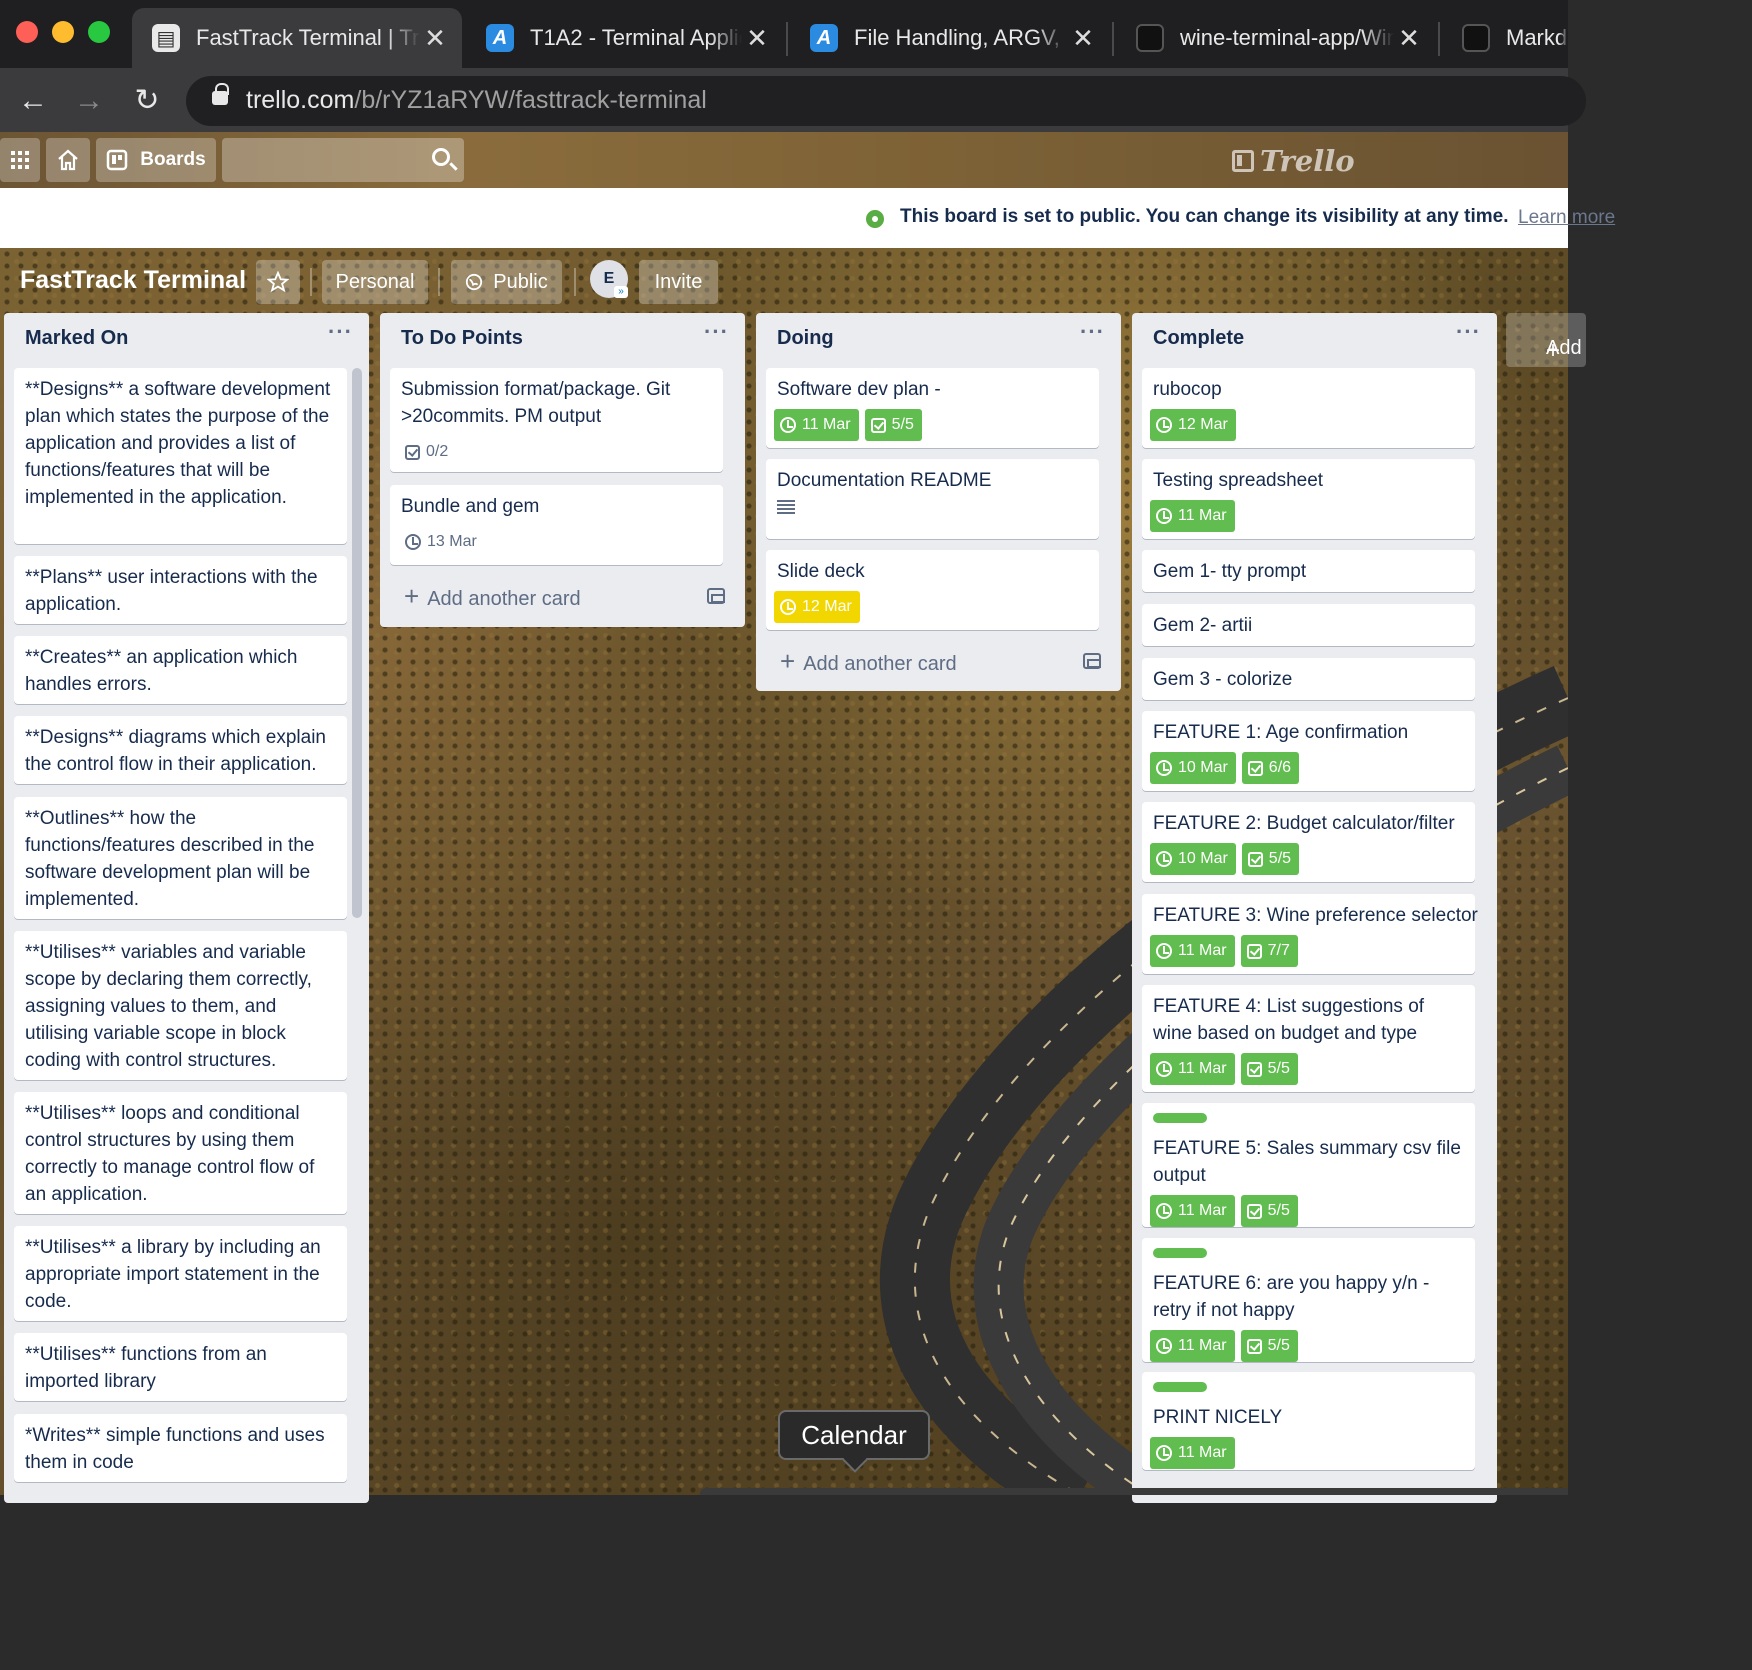 The width and height of the screenshot is (1752, 1670). What do you see at coordinates (805, 338) in the screenshot?
I see `list-title: Doing` at bounding box center [805, 338].